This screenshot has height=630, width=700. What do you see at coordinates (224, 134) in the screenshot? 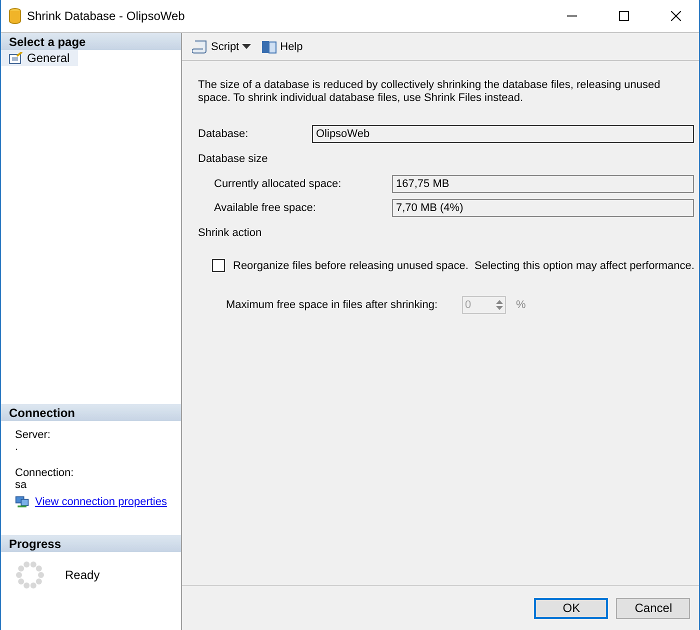
I see `database-label: Database:` at bounding box center [224, 134].